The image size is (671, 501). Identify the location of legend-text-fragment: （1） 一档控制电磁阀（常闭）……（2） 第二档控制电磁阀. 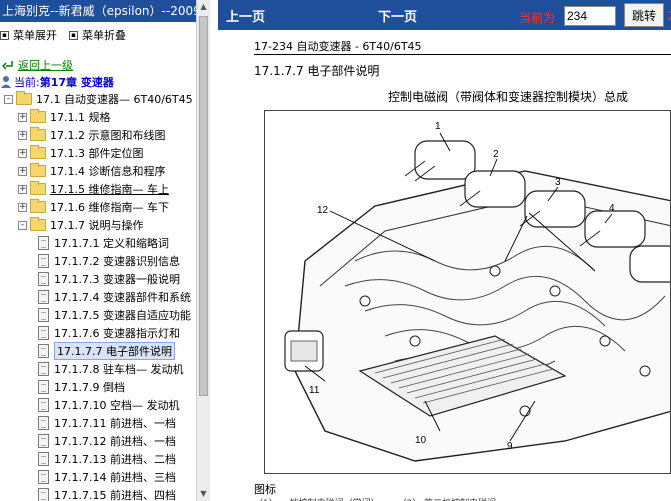
(462, 498).